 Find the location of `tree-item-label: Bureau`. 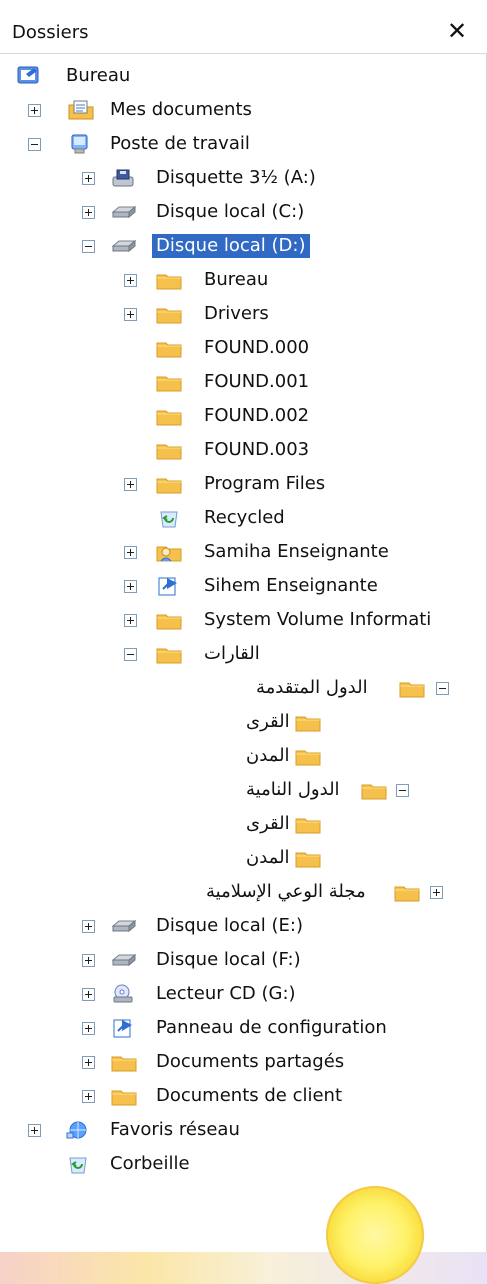

tree-item-label: Bureau is located at coordinates (236, 279).